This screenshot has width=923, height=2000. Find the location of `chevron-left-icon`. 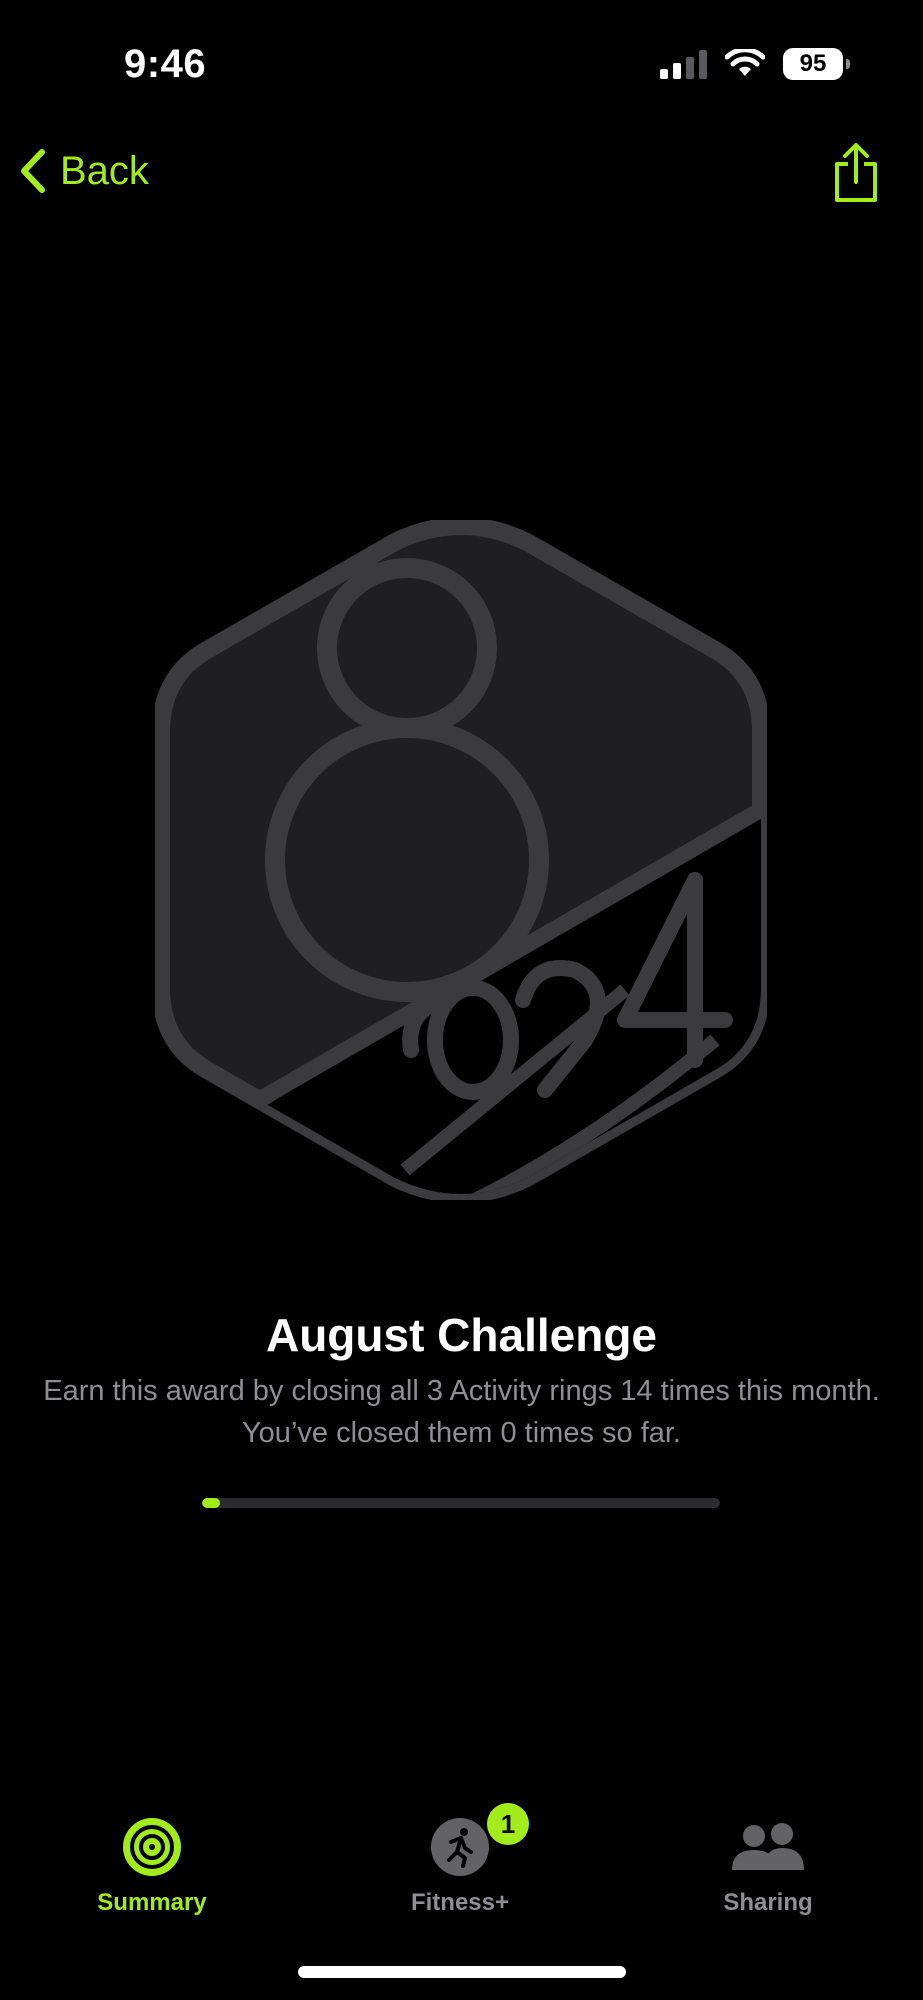

chevron-left-icon is located at coordinates (33, 171).